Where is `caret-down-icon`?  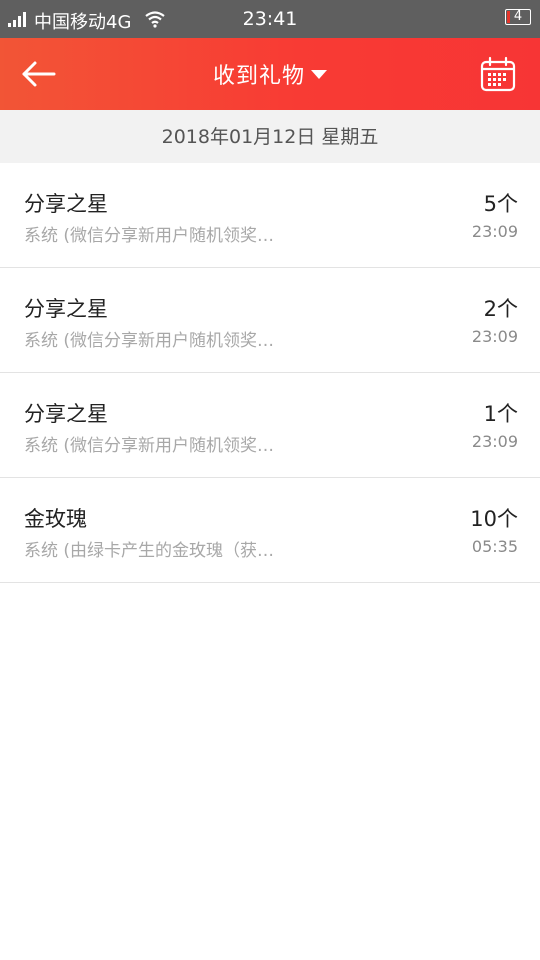
caret-down-icon is located at coordinates (319, 74).